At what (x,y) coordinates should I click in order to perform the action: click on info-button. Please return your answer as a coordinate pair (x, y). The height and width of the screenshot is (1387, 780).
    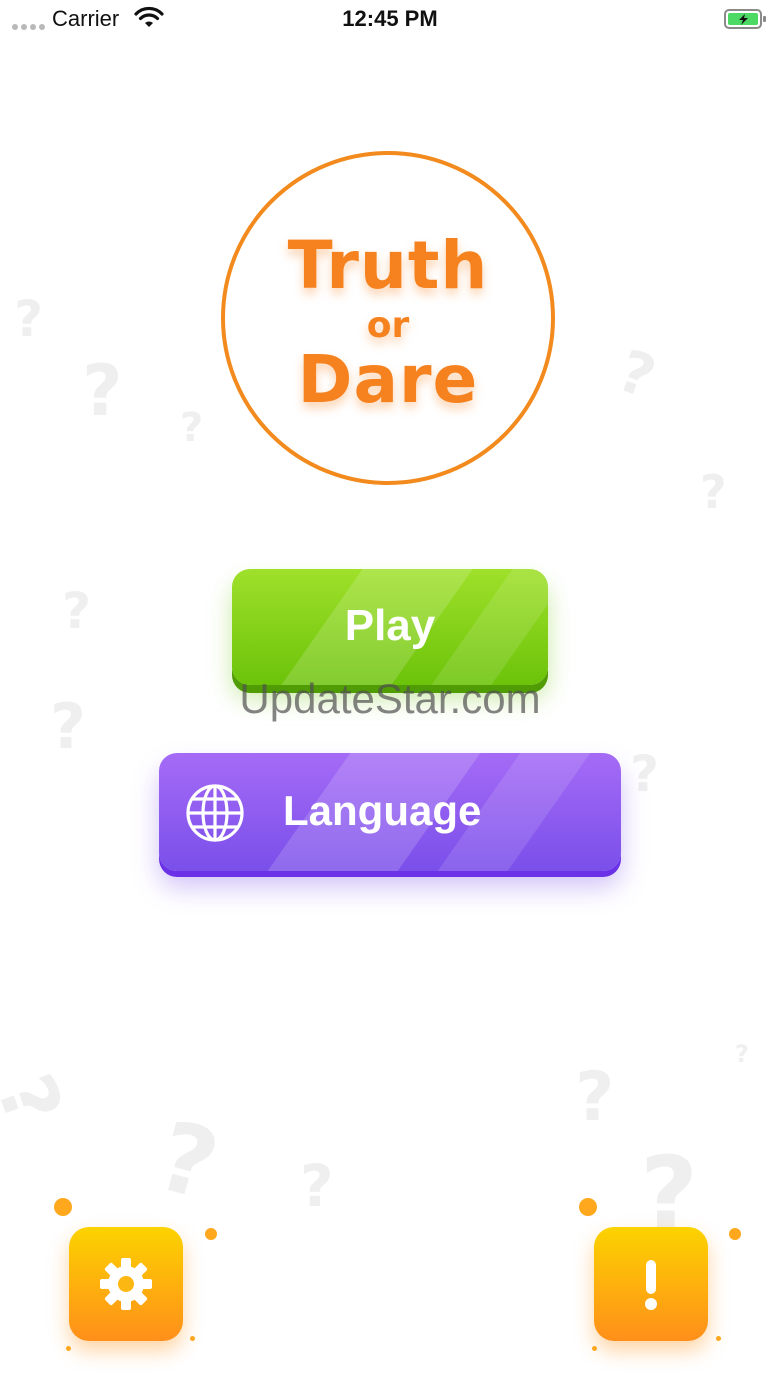
    Looking at the image, I should click on (651, 1284).